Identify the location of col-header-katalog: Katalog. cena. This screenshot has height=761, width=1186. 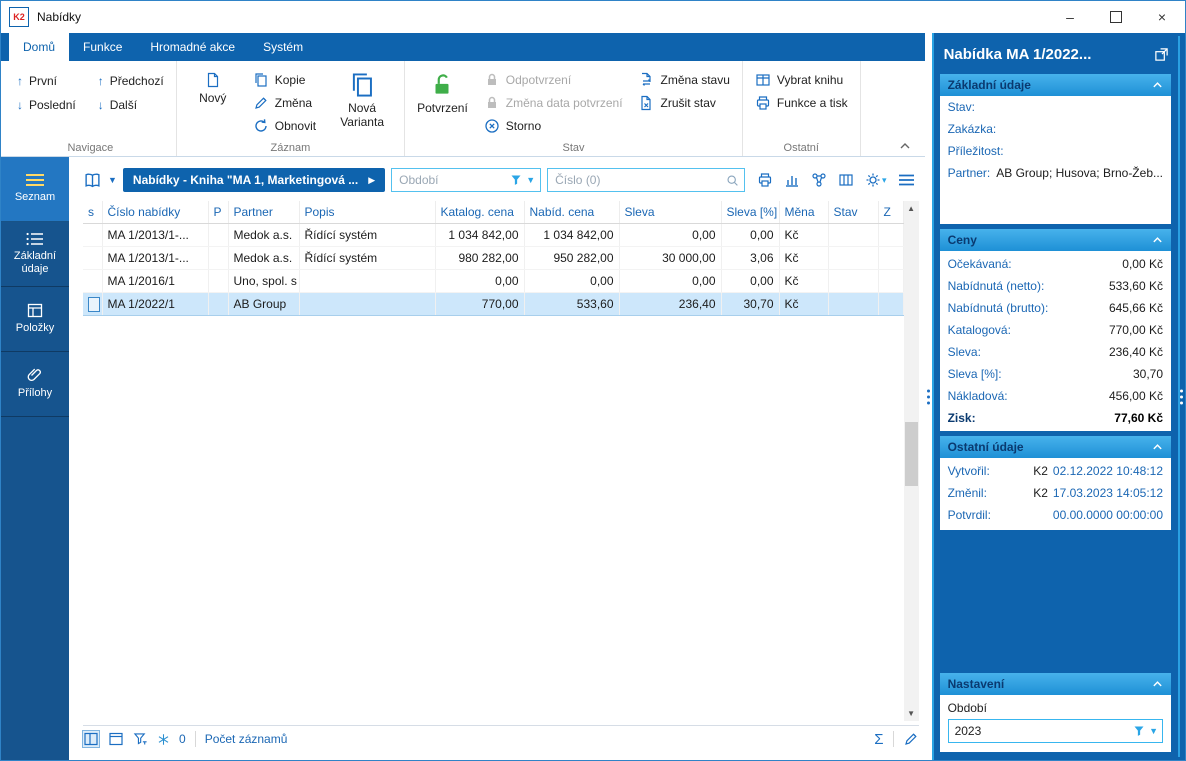
(480, 212).